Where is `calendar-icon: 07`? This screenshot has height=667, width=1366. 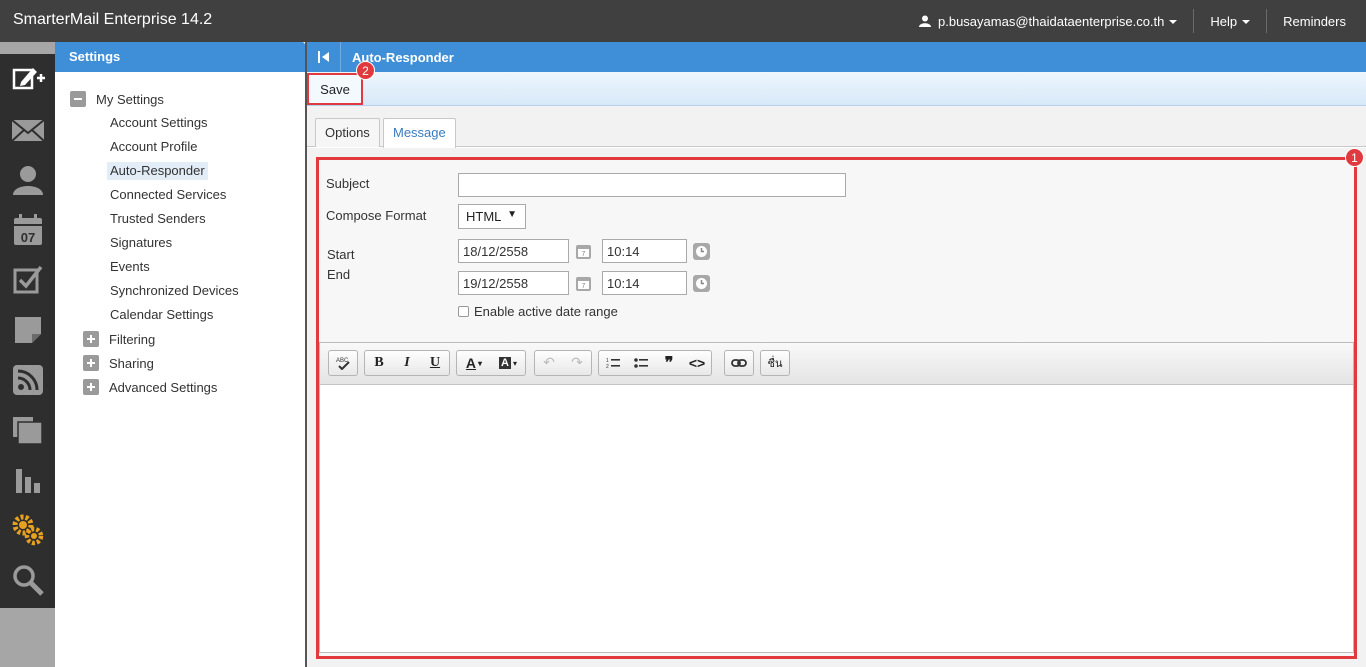
calendar-icon: 07 is located at coordinates (27, 230).